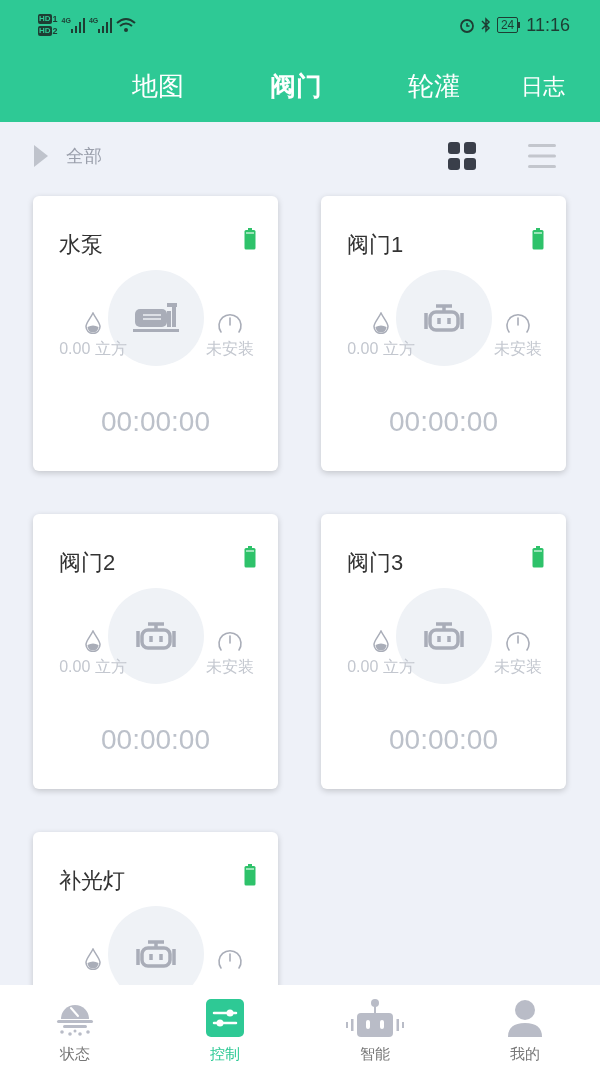  Describe the element at coordinates (466, 25) in the screenshot. I see `alarm-icon` at that location.